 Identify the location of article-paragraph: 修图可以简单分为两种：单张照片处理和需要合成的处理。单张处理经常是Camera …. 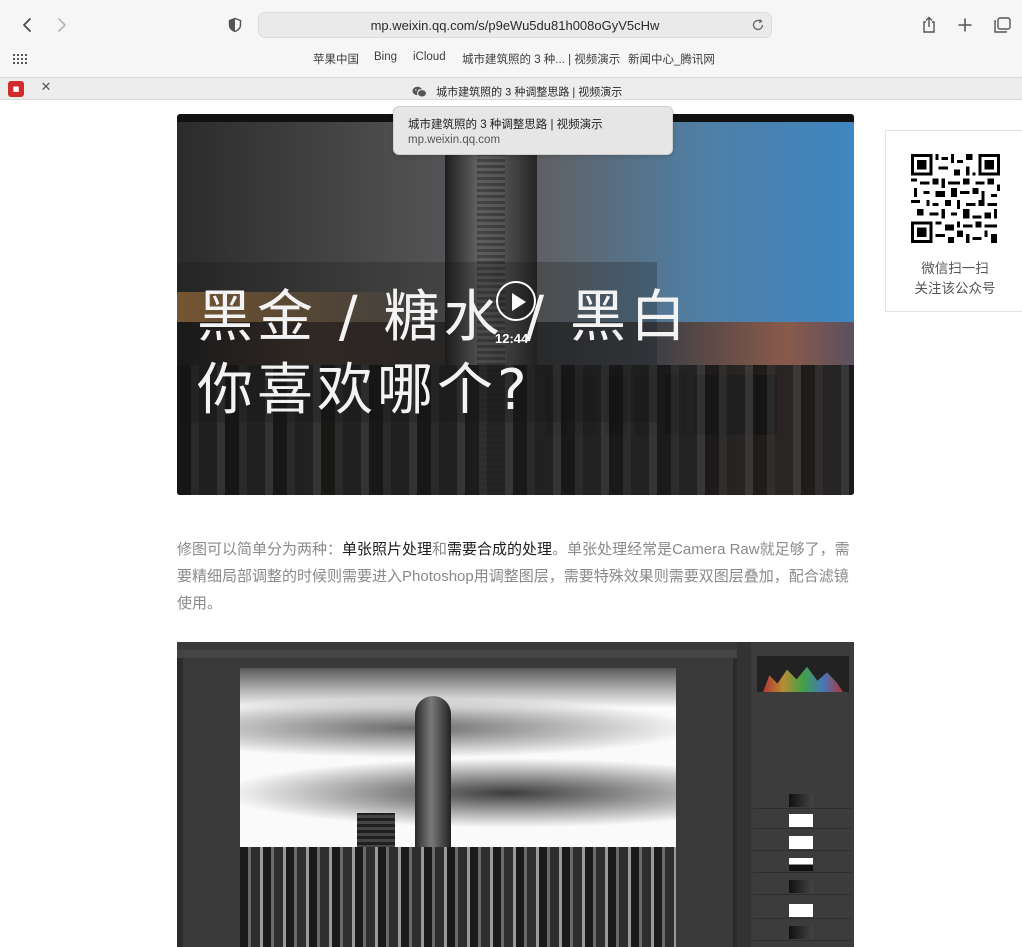
(515, 576).